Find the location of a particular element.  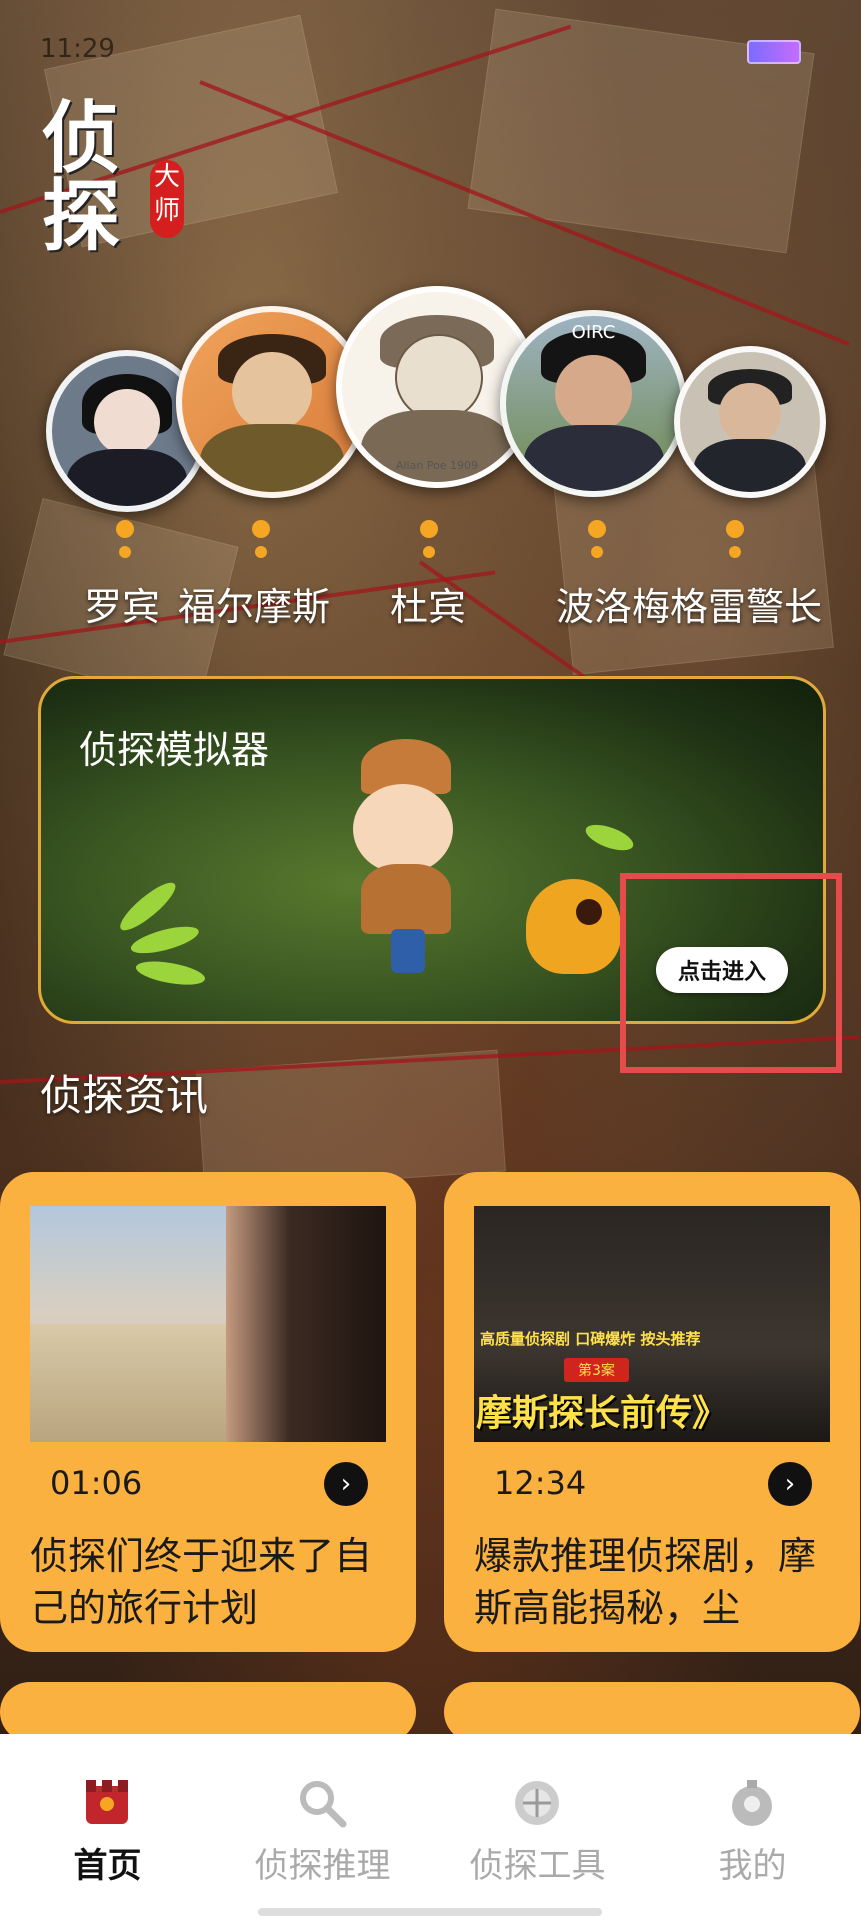

news-duration: 01:06 is located at coordinates (96, 1483).